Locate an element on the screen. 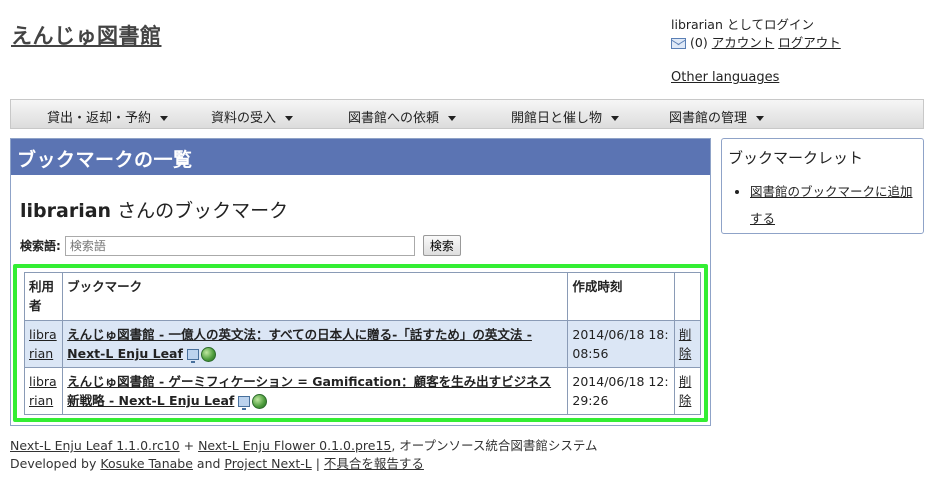 This screenshot has height=478, width=947. footer-suffix: , オープンソース統合図書館システム is located at coordinates (494, 445).